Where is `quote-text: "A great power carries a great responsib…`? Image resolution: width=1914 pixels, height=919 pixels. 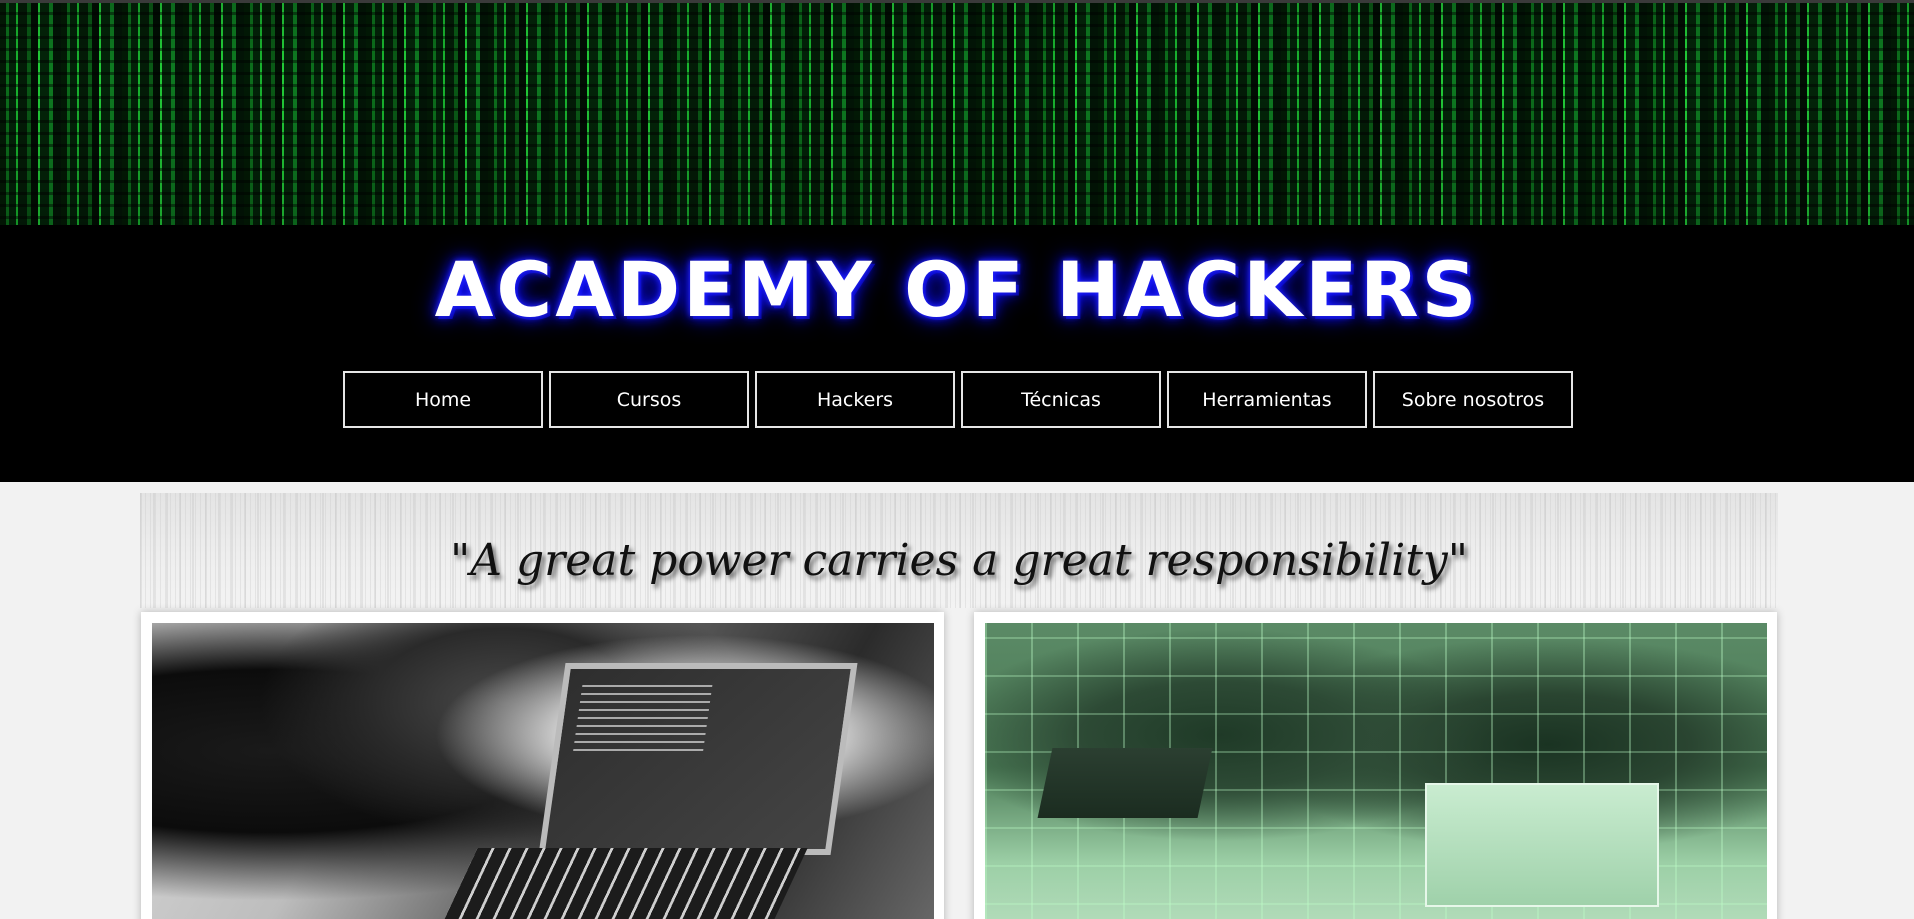
quote-text: "A great power carries a great responsib… is located at coordinates (959, 560).